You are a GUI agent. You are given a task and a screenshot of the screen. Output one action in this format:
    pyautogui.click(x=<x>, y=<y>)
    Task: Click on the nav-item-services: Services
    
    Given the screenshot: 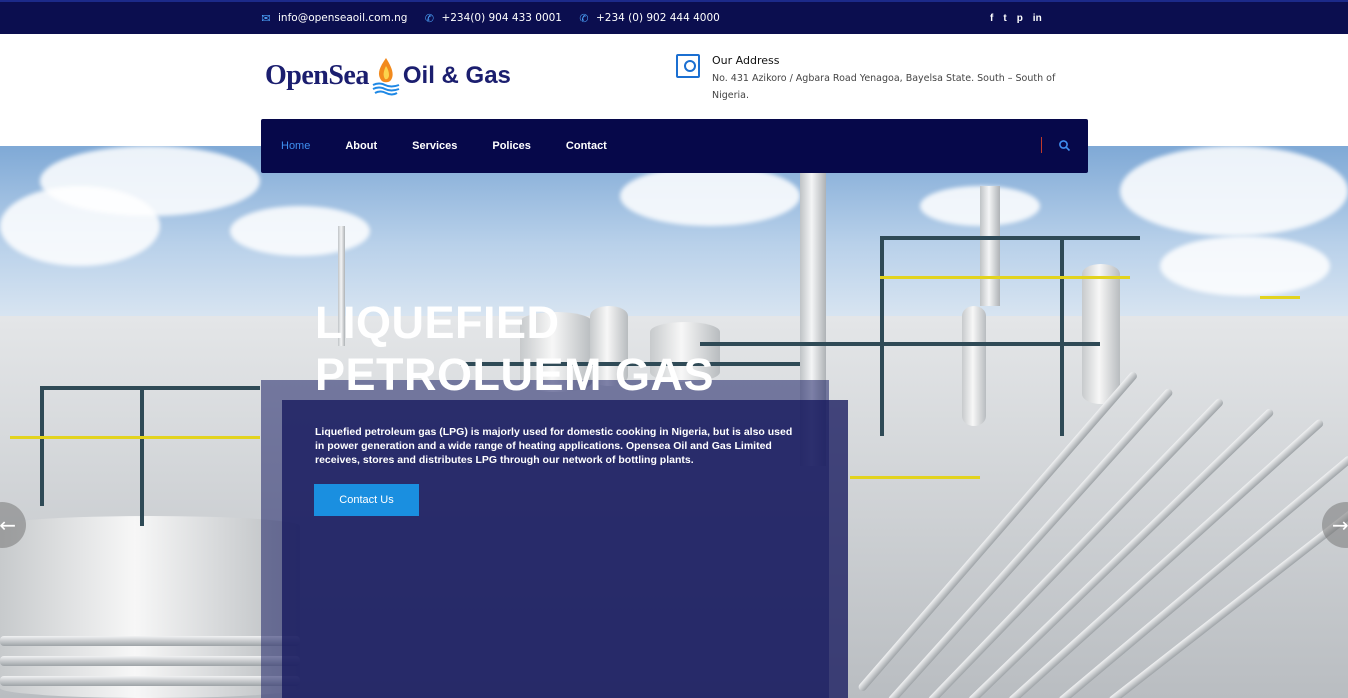 What is the action you would take?
    pyautogui.click(x=434, y=146)
    